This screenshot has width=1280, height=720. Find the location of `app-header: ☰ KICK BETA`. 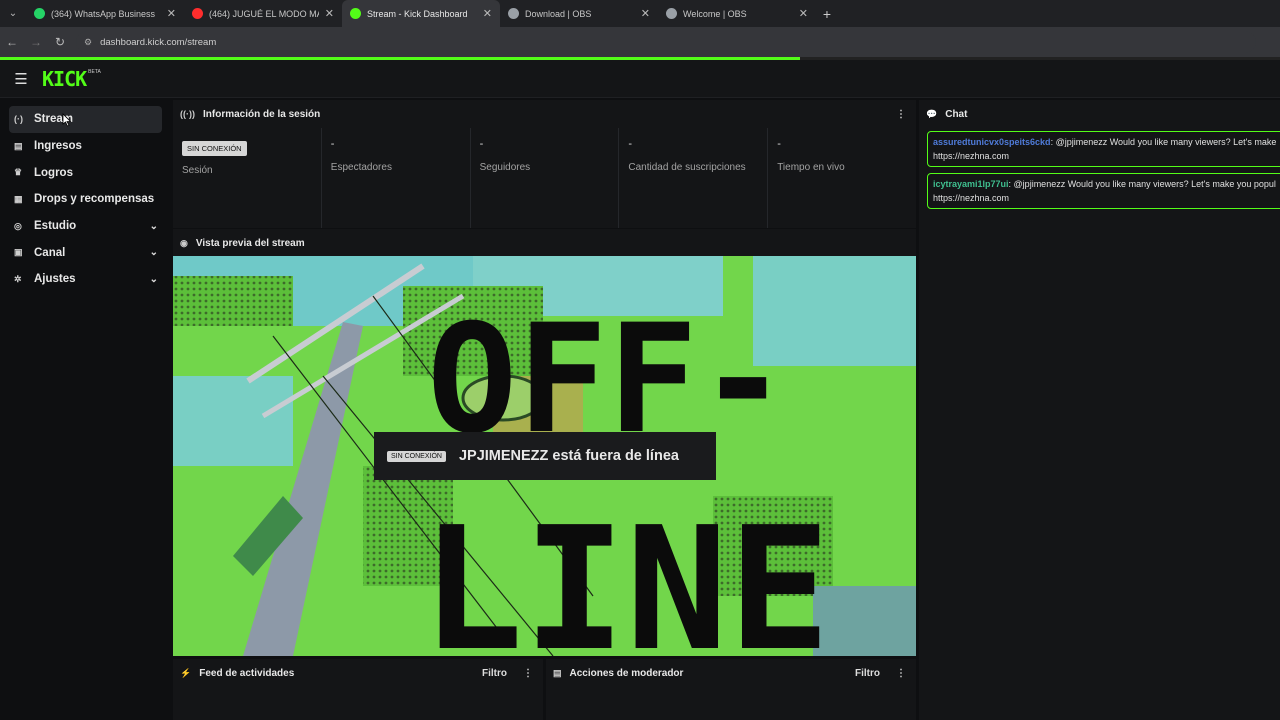

app-header: ☰ KICK BETA is located at coordinates (640, 79).